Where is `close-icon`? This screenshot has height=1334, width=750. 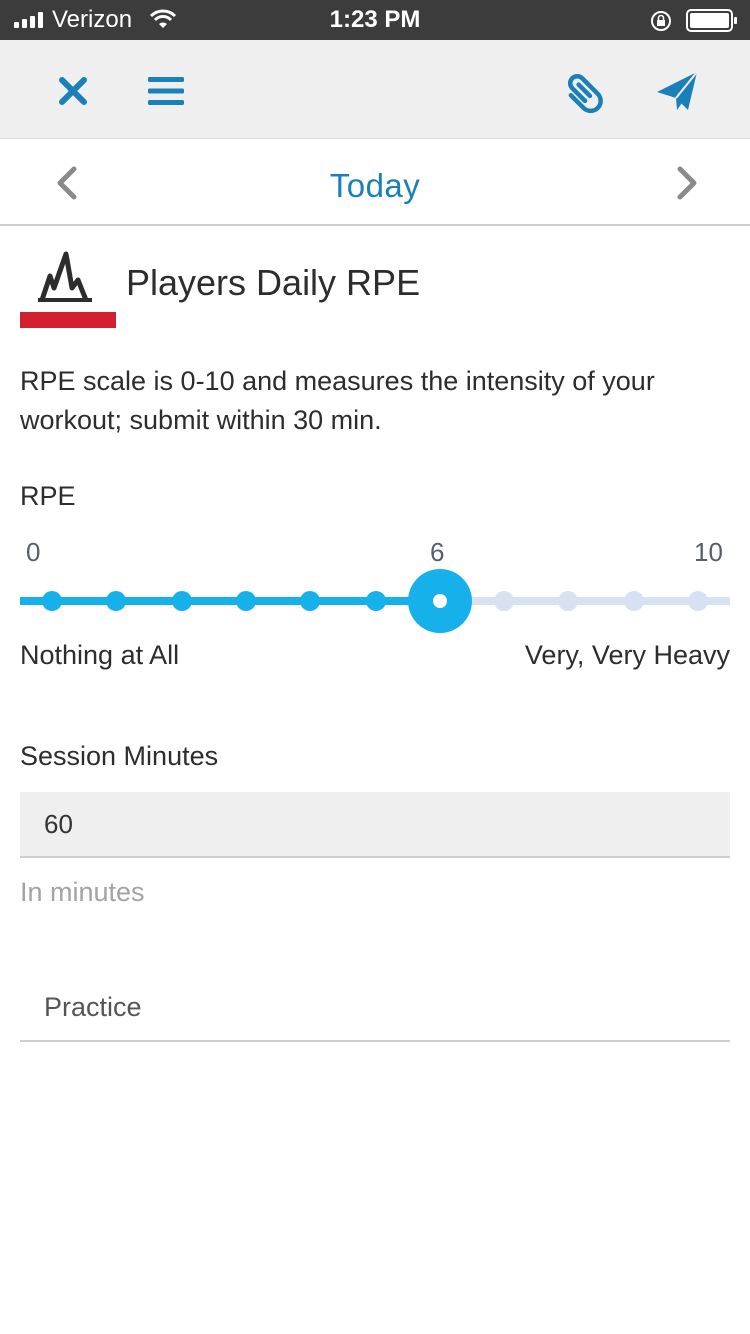 close-icon is located at coordinates (73, 91).